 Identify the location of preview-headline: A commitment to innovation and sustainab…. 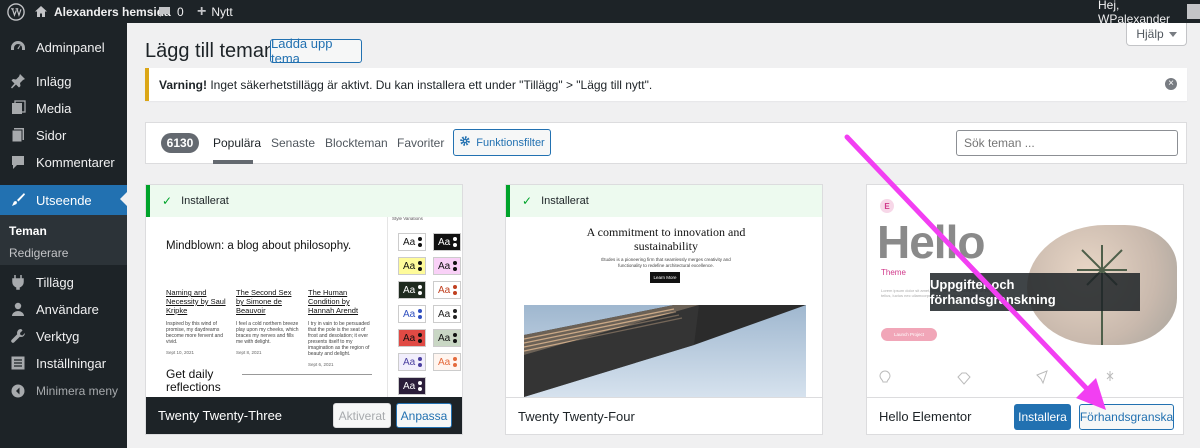
(666, 239).